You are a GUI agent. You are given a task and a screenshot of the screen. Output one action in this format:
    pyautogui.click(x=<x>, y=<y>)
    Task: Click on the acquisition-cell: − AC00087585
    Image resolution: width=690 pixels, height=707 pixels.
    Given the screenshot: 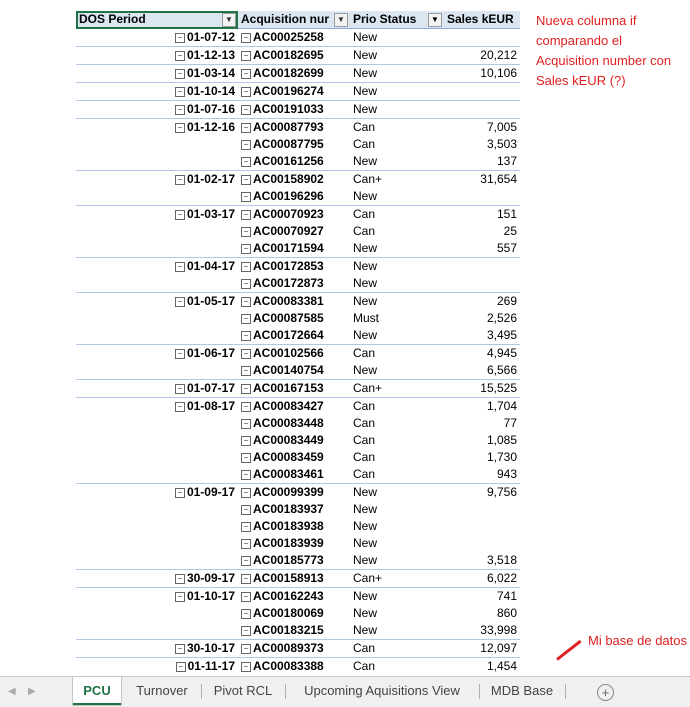 What is the action you would take?
    pyautogui.click(x=294, y=318)
    